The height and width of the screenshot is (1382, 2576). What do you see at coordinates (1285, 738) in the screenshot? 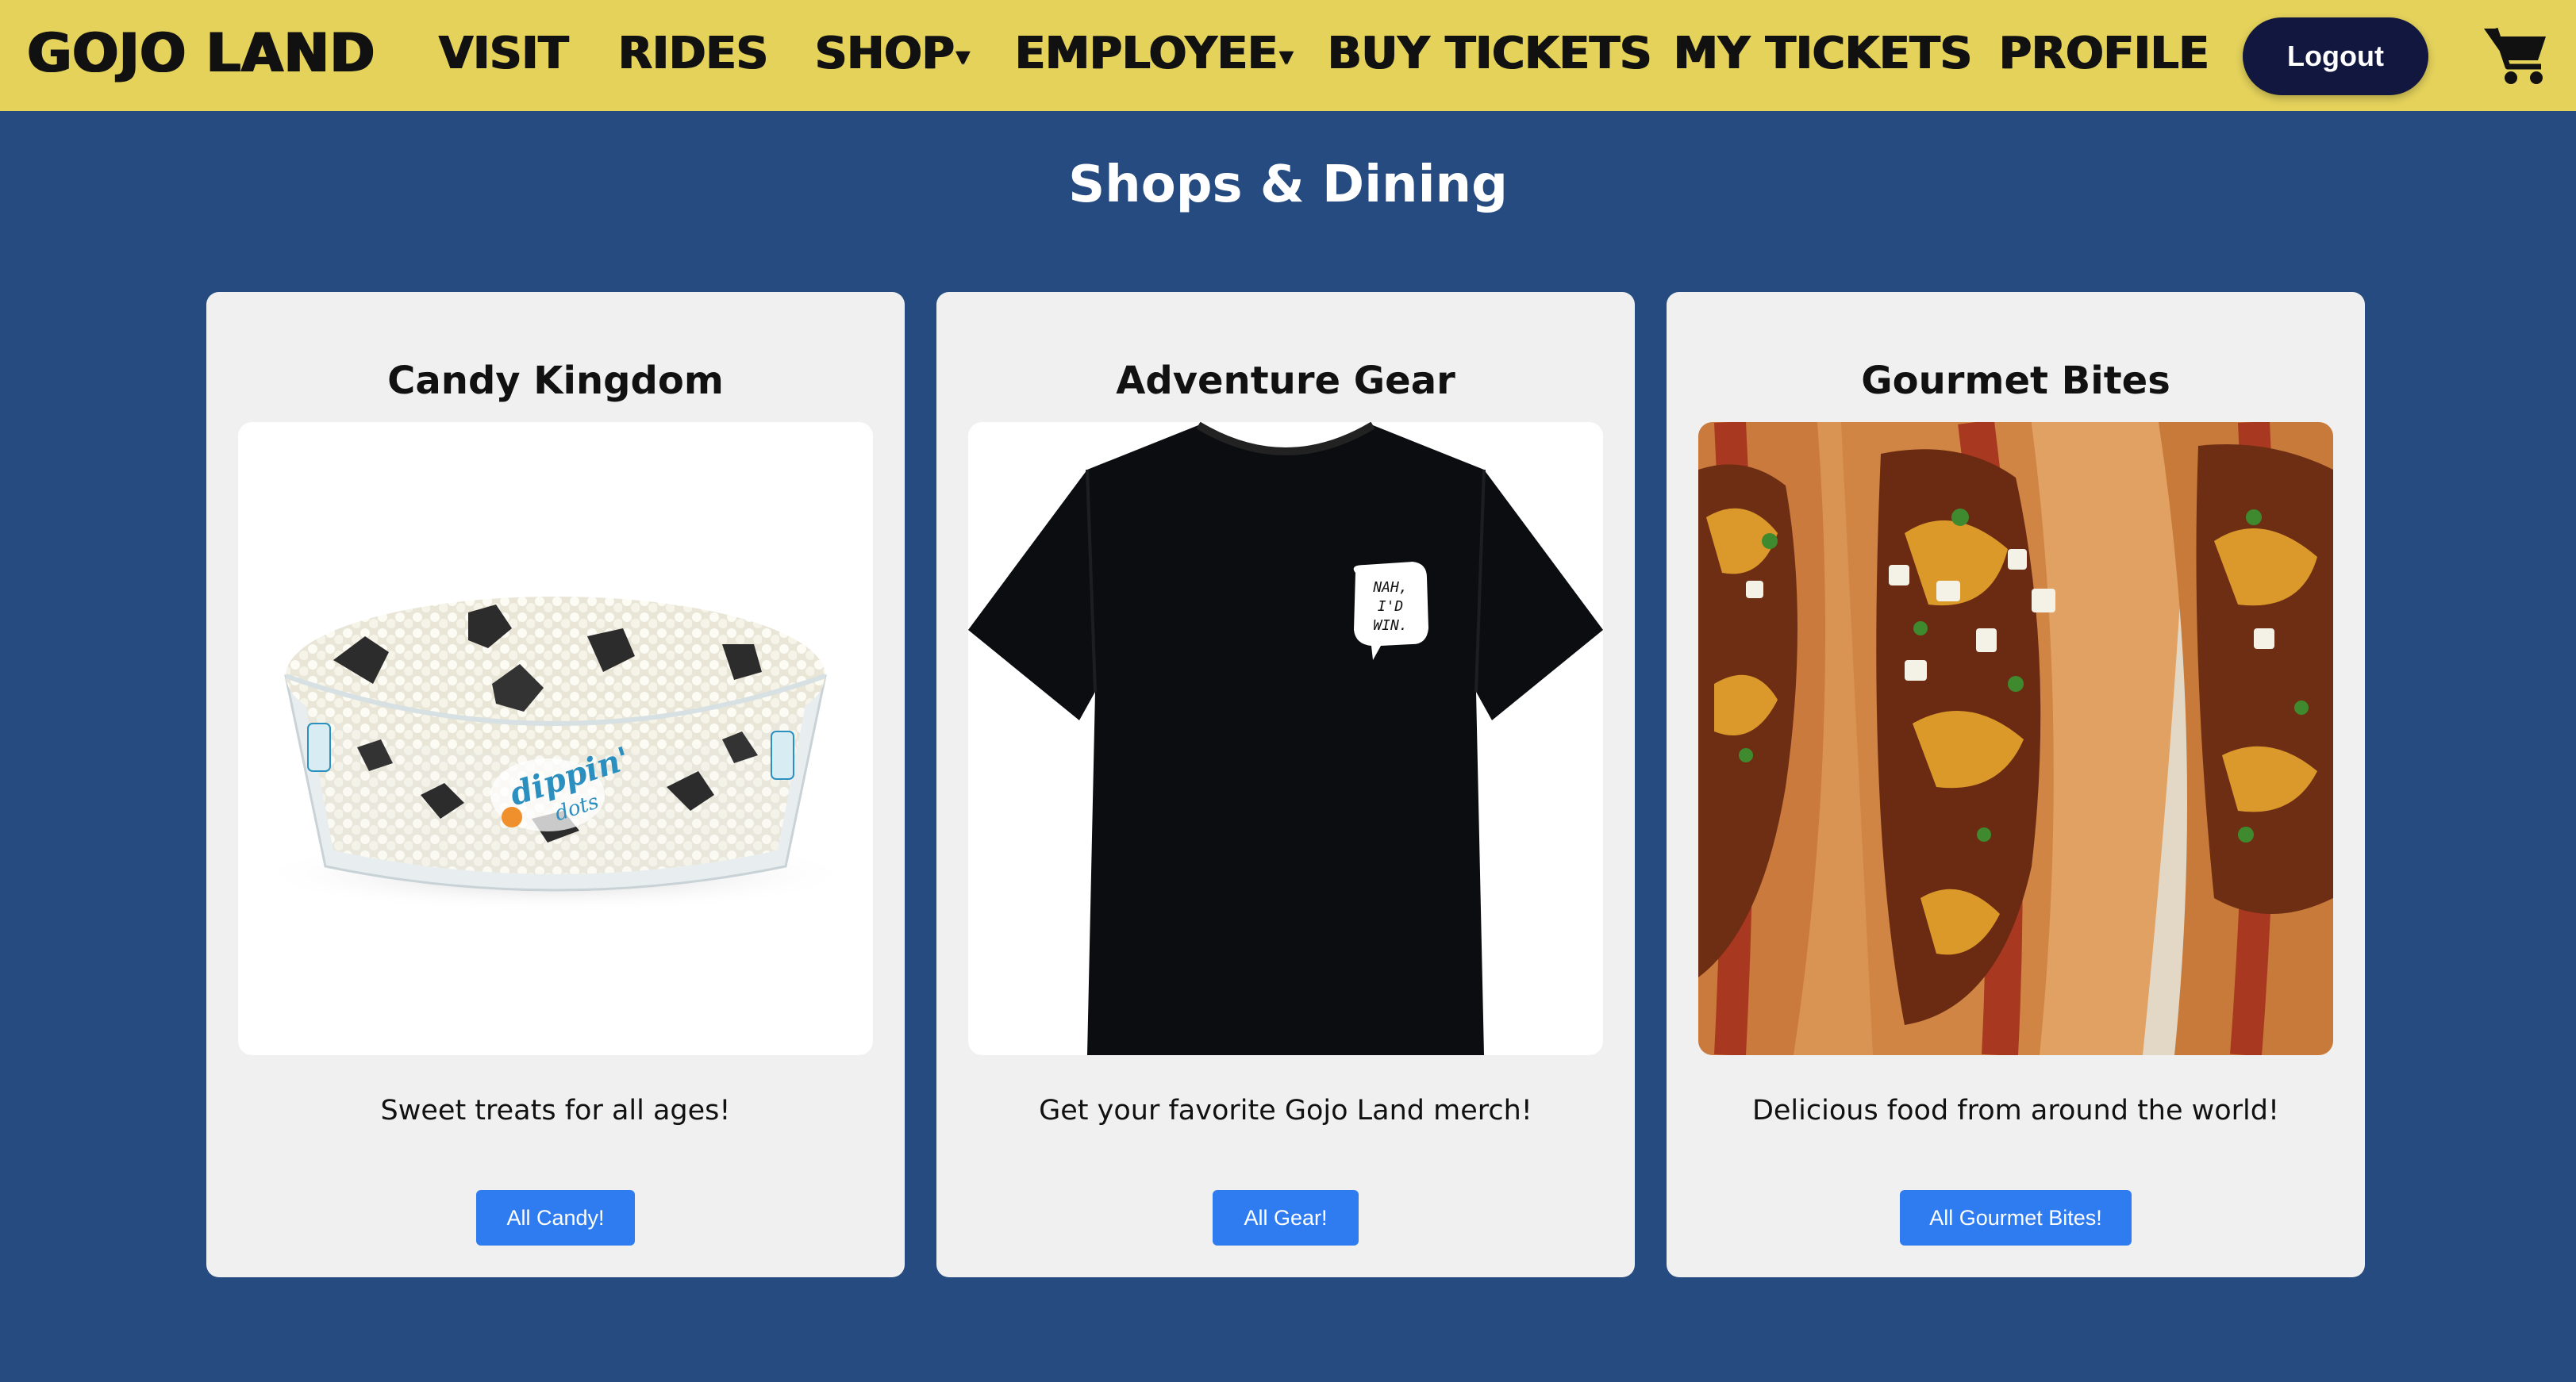
I see `black-tshirt-image: NAH, I'D WIN.` at bounding box center [1285, 738].